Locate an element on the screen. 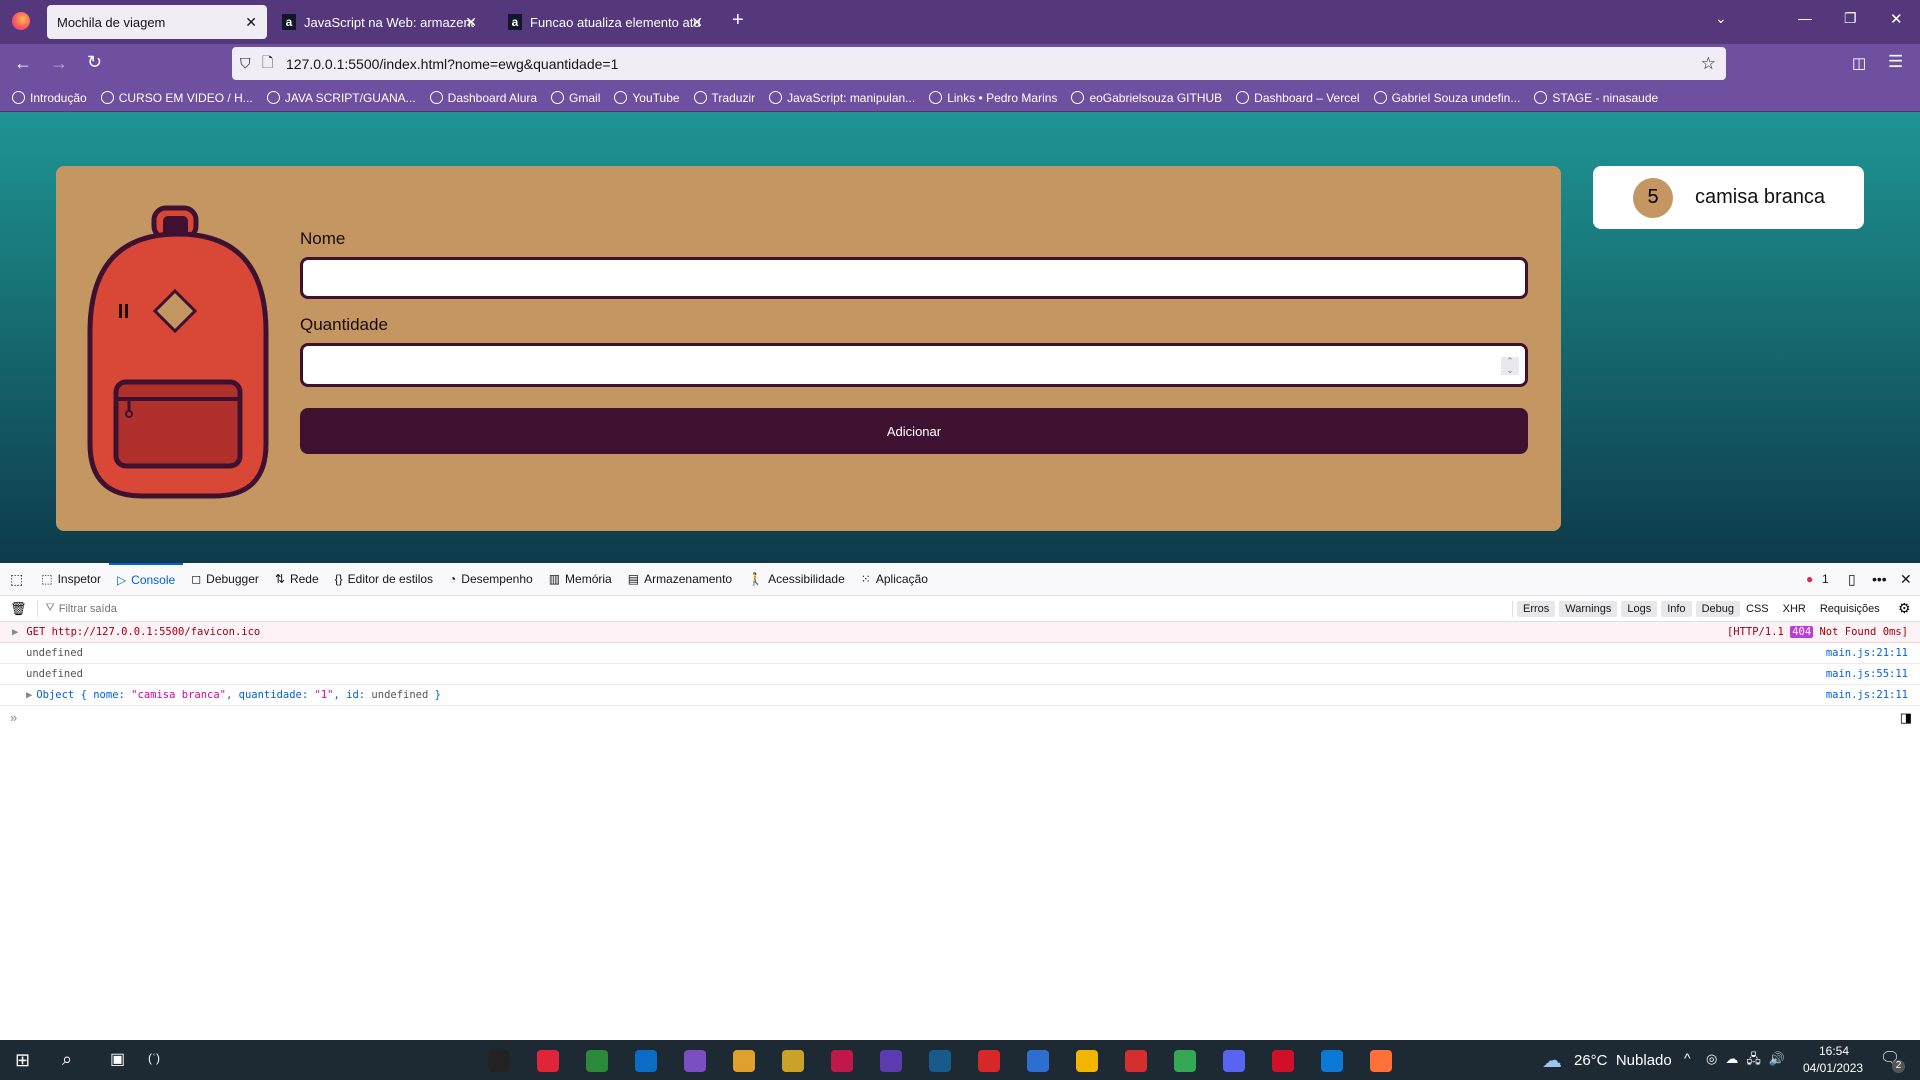 The height and width of the screenshot is (1080, 1920). shield-icon: ⛉ is located at coordinates (251, 63).